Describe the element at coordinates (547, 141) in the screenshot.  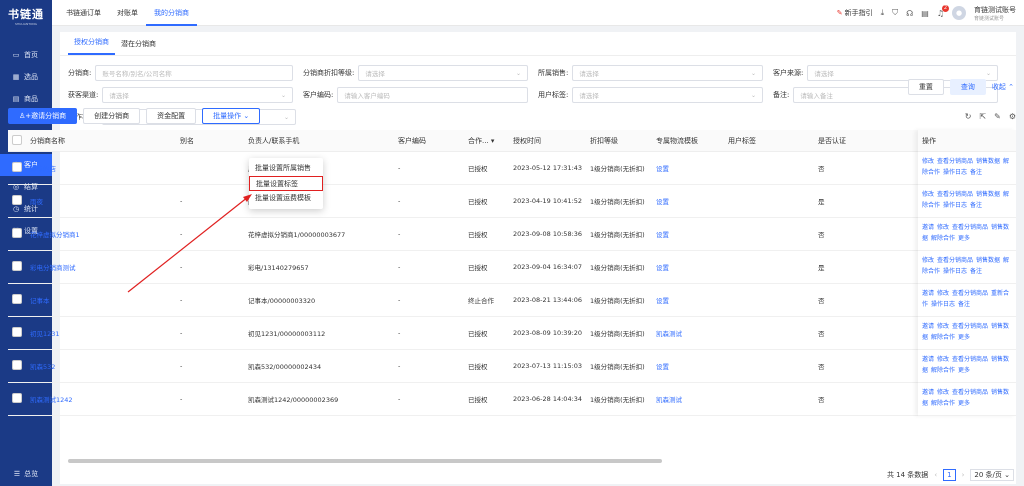
I see `th-time: 授权时间` at that location.